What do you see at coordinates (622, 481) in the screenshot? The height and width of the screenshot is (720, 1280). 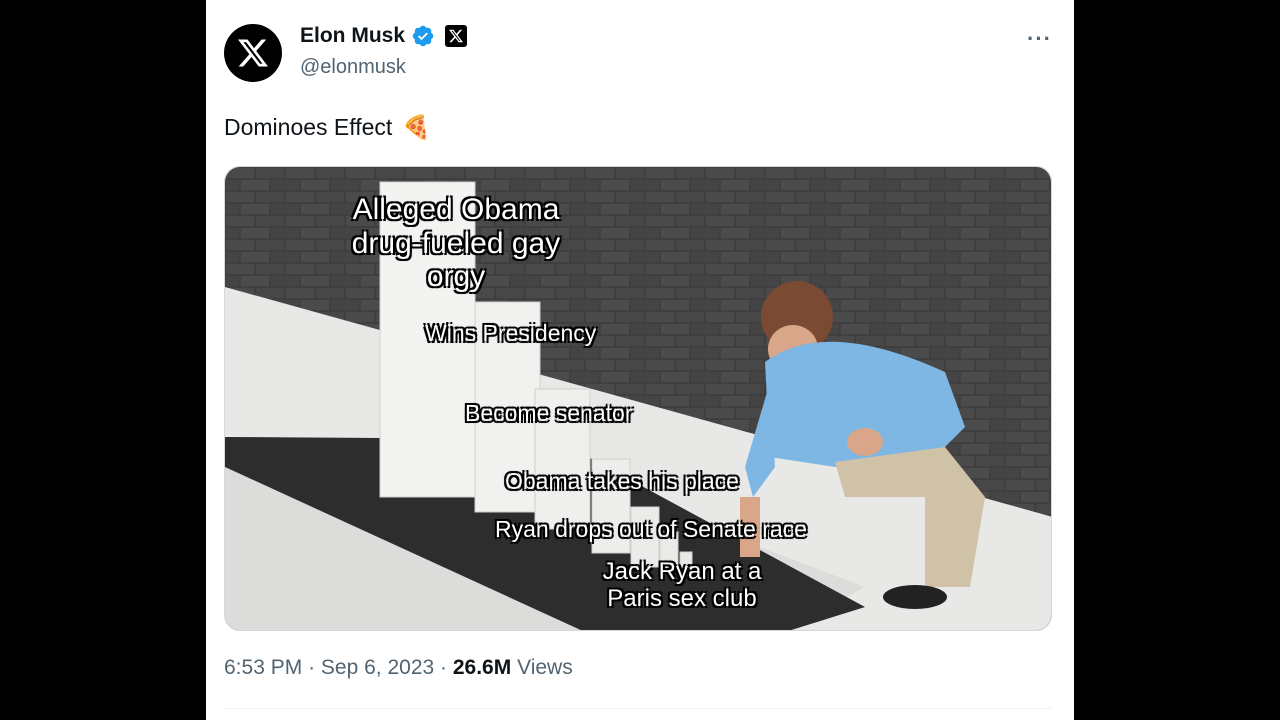 I see `meme-label-obama-place: Obama takes his place` at bounding box center [622, 481].